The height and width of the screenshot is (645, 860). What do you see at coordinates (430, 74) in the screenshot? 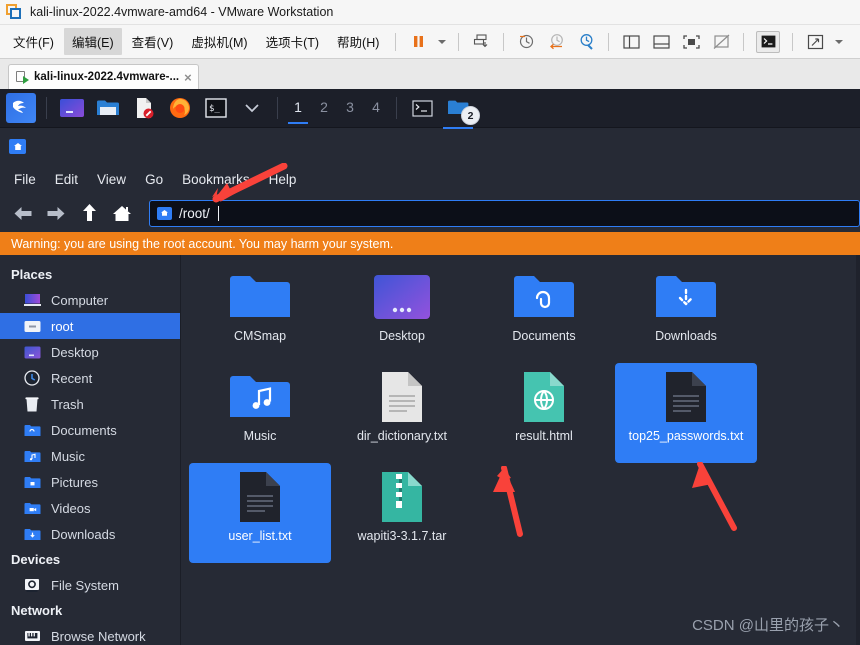
I see `host-tab-strip: kali-linux-2022.4vmware-... ×` at bounding box center [430, 74].